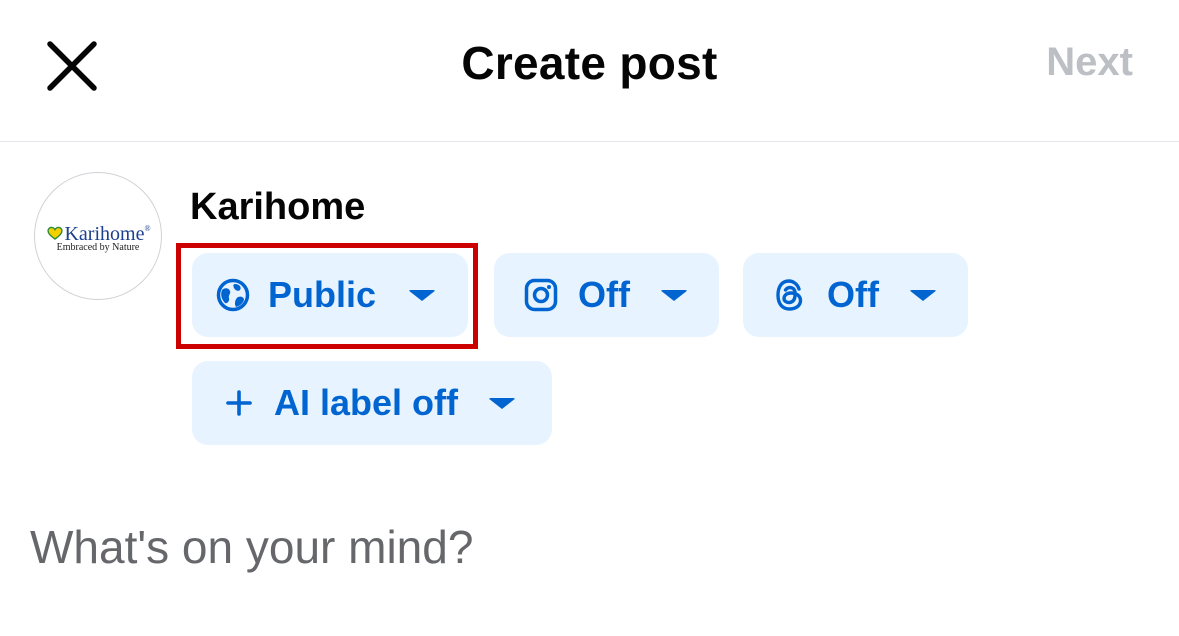 This screenshot has width=1179, height=636. What do you see at coordinates (239, 403) in the screenshot?
I see `plus-icon` at bounding box center [239, 403].